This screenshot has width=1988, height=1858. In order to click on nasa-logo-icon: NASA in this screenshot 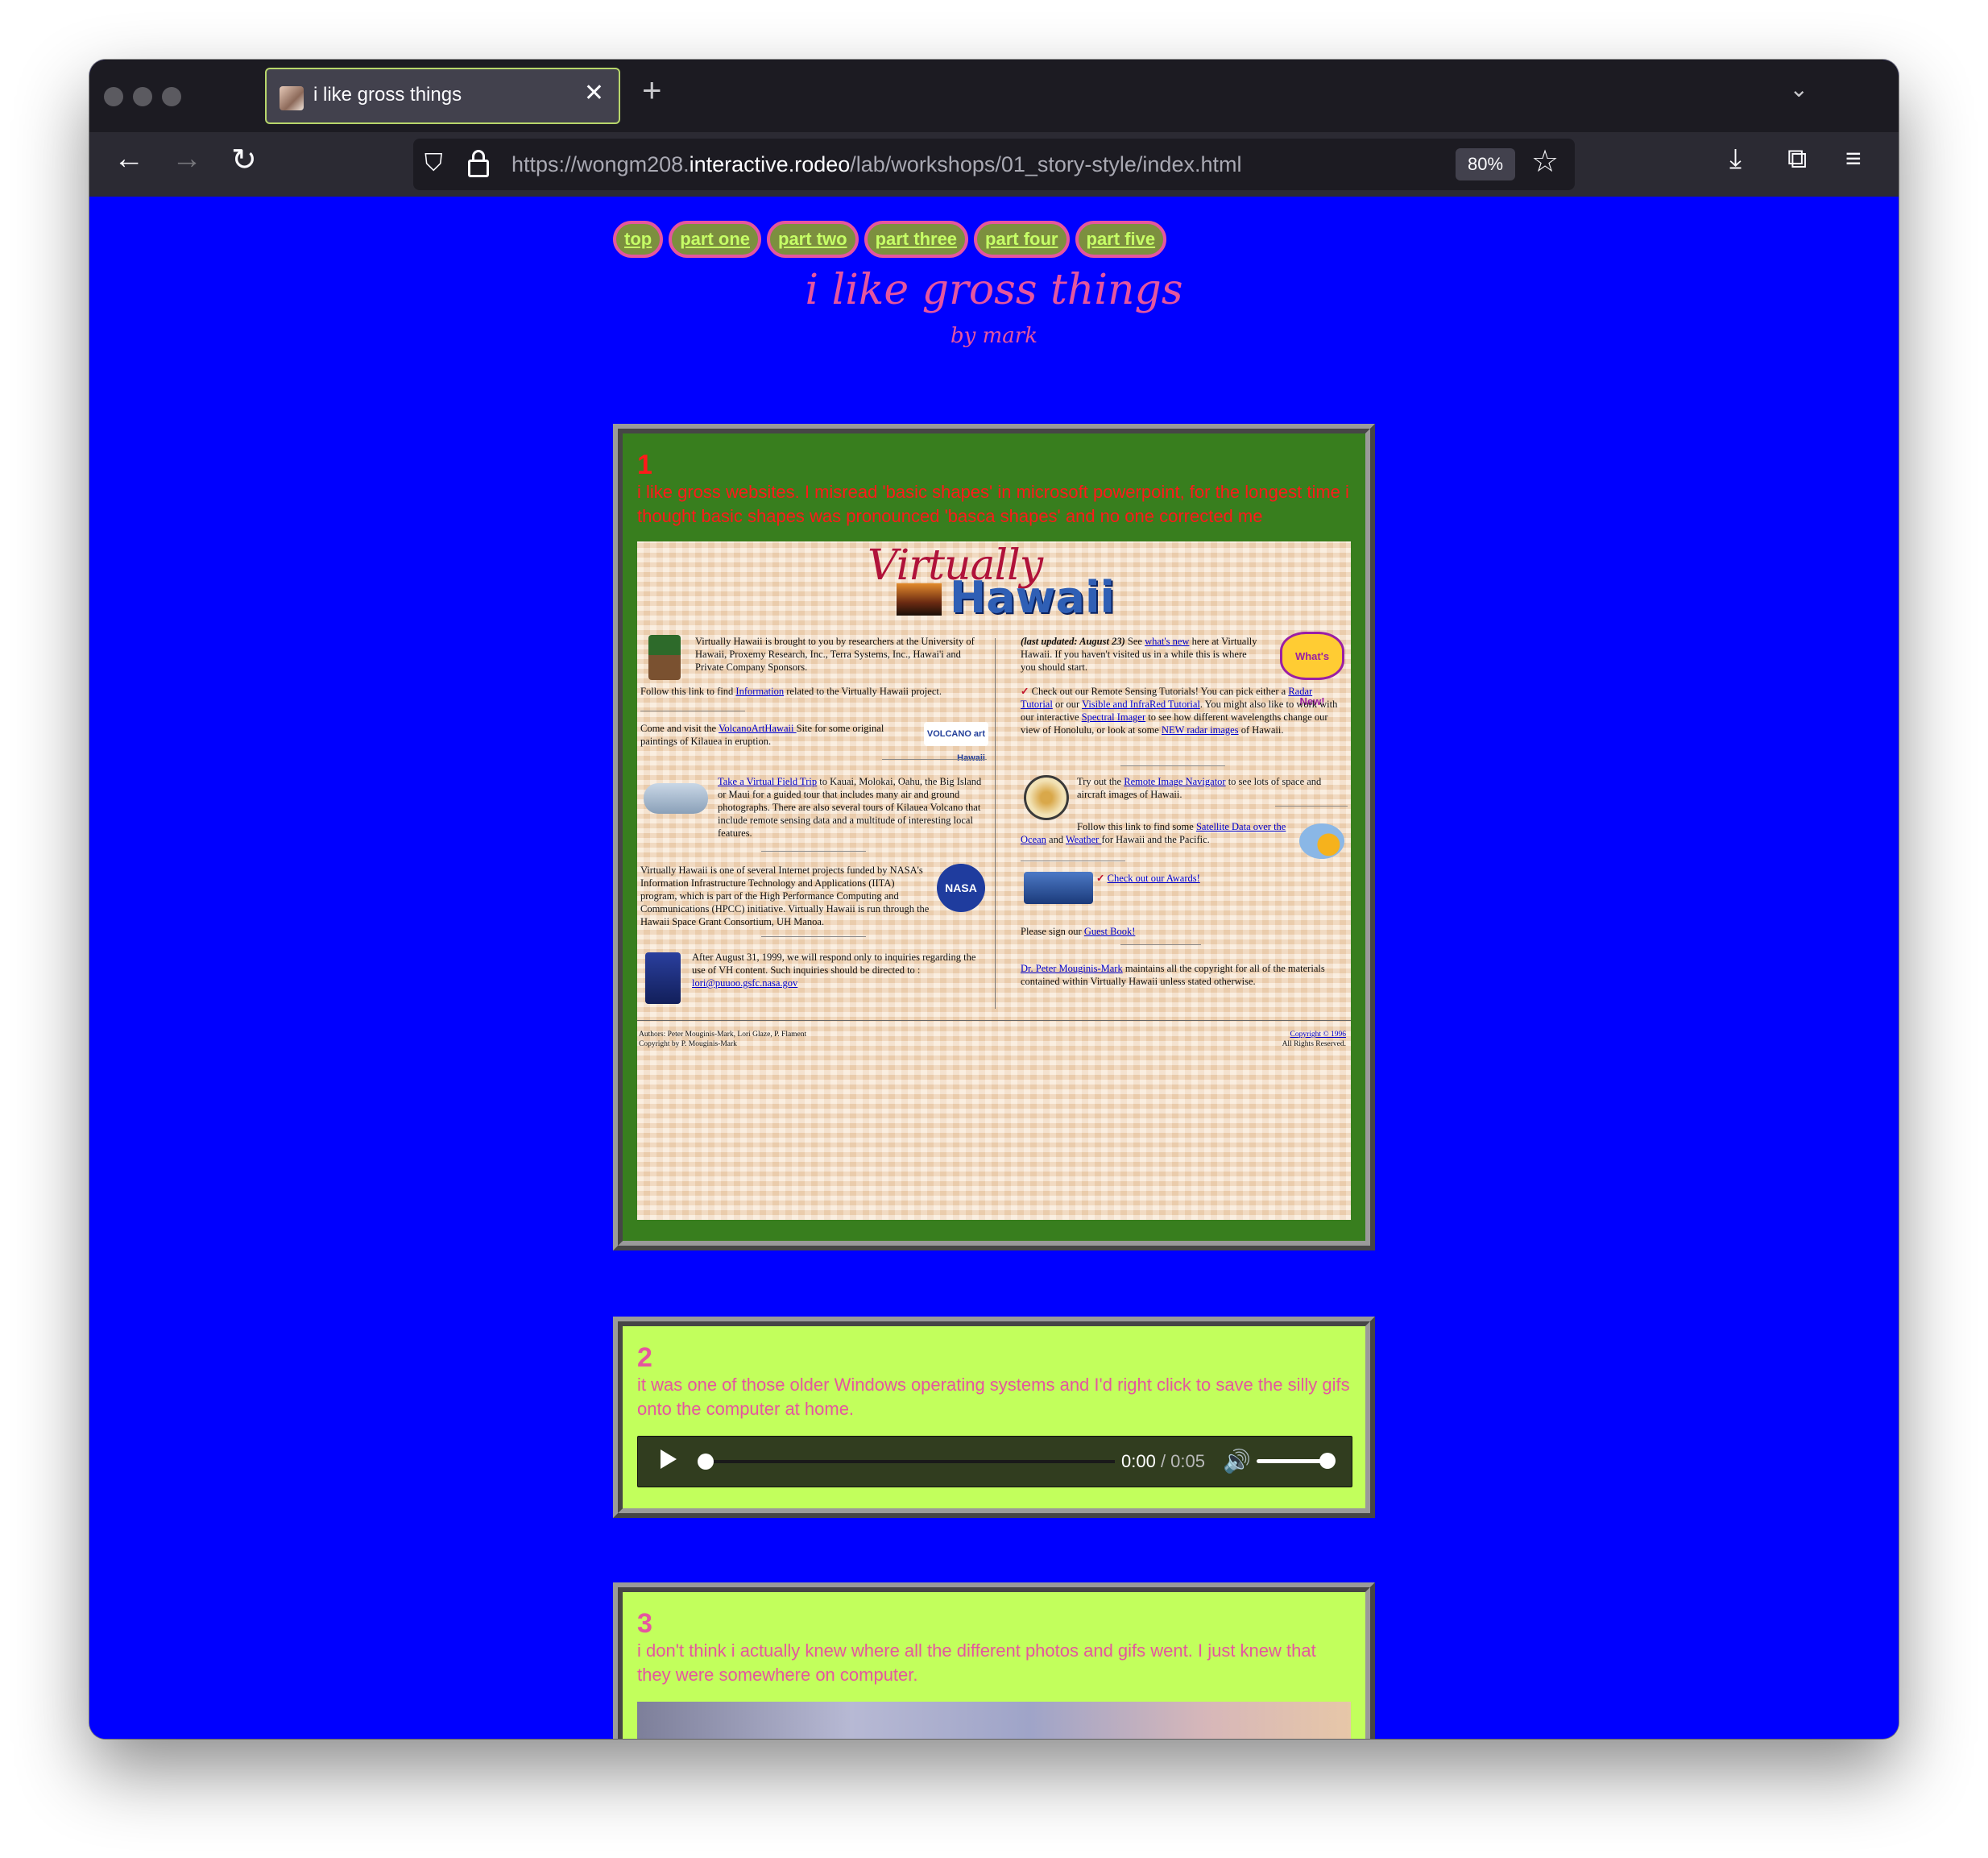, I will do `click(961, 888)`.